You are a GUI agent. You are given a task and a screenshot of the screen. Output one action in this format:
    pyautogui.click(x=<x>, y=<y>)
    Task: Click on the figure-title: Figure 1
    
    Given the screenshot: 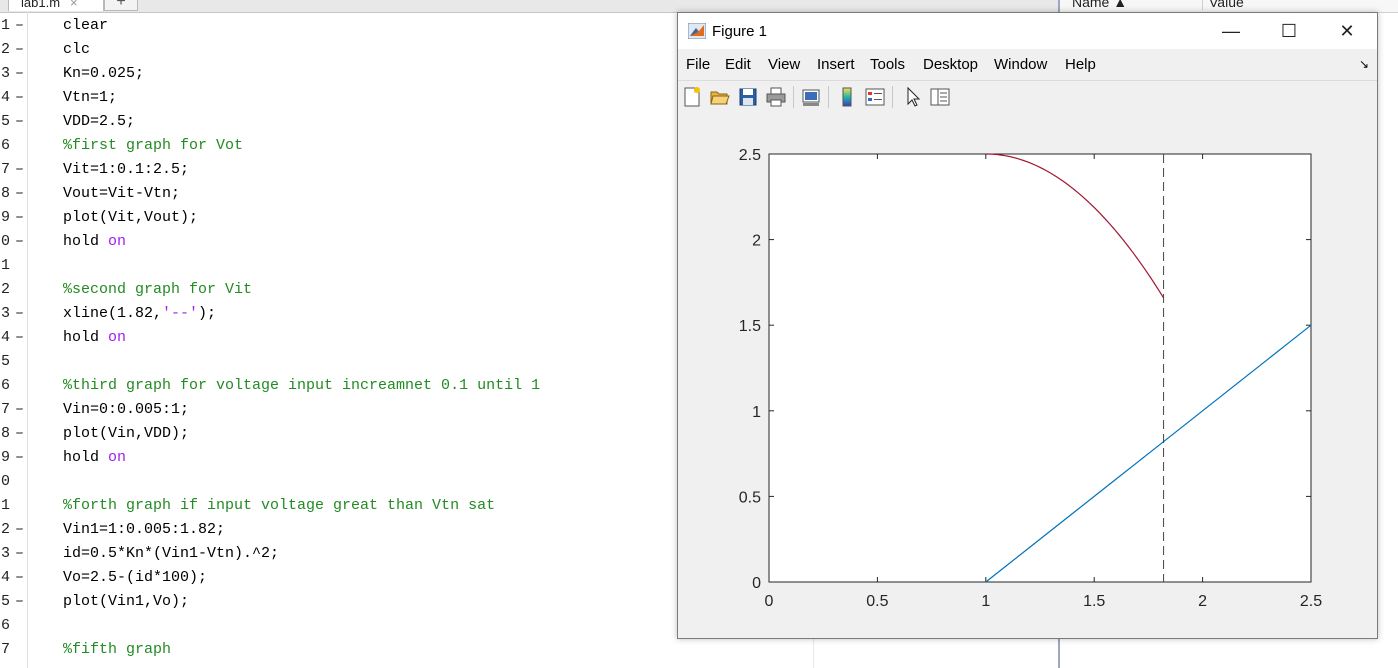 What is the action you would take?
    pyautogui.click(x=740, y=31)
    